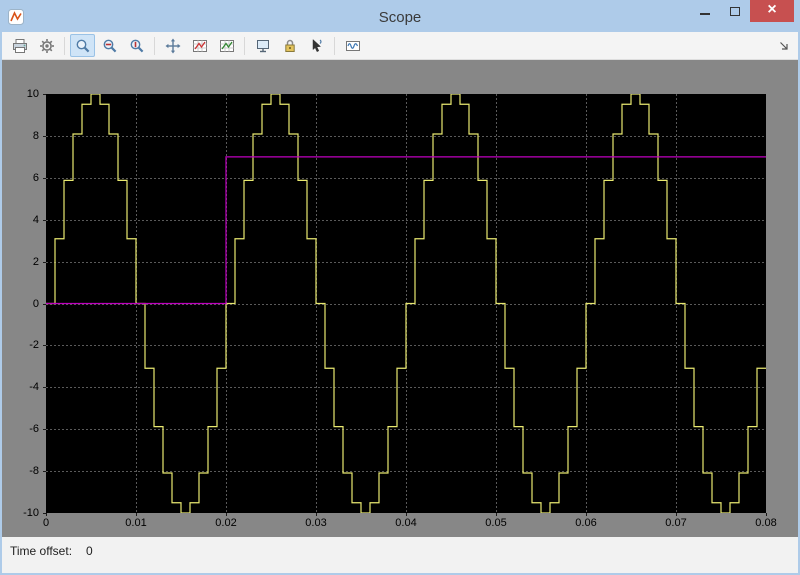 This screenshot has width=800, height=575. Describe the element at coordinates (34, 471) in the screenshot. I see `y-tick-label: -8` at that location.